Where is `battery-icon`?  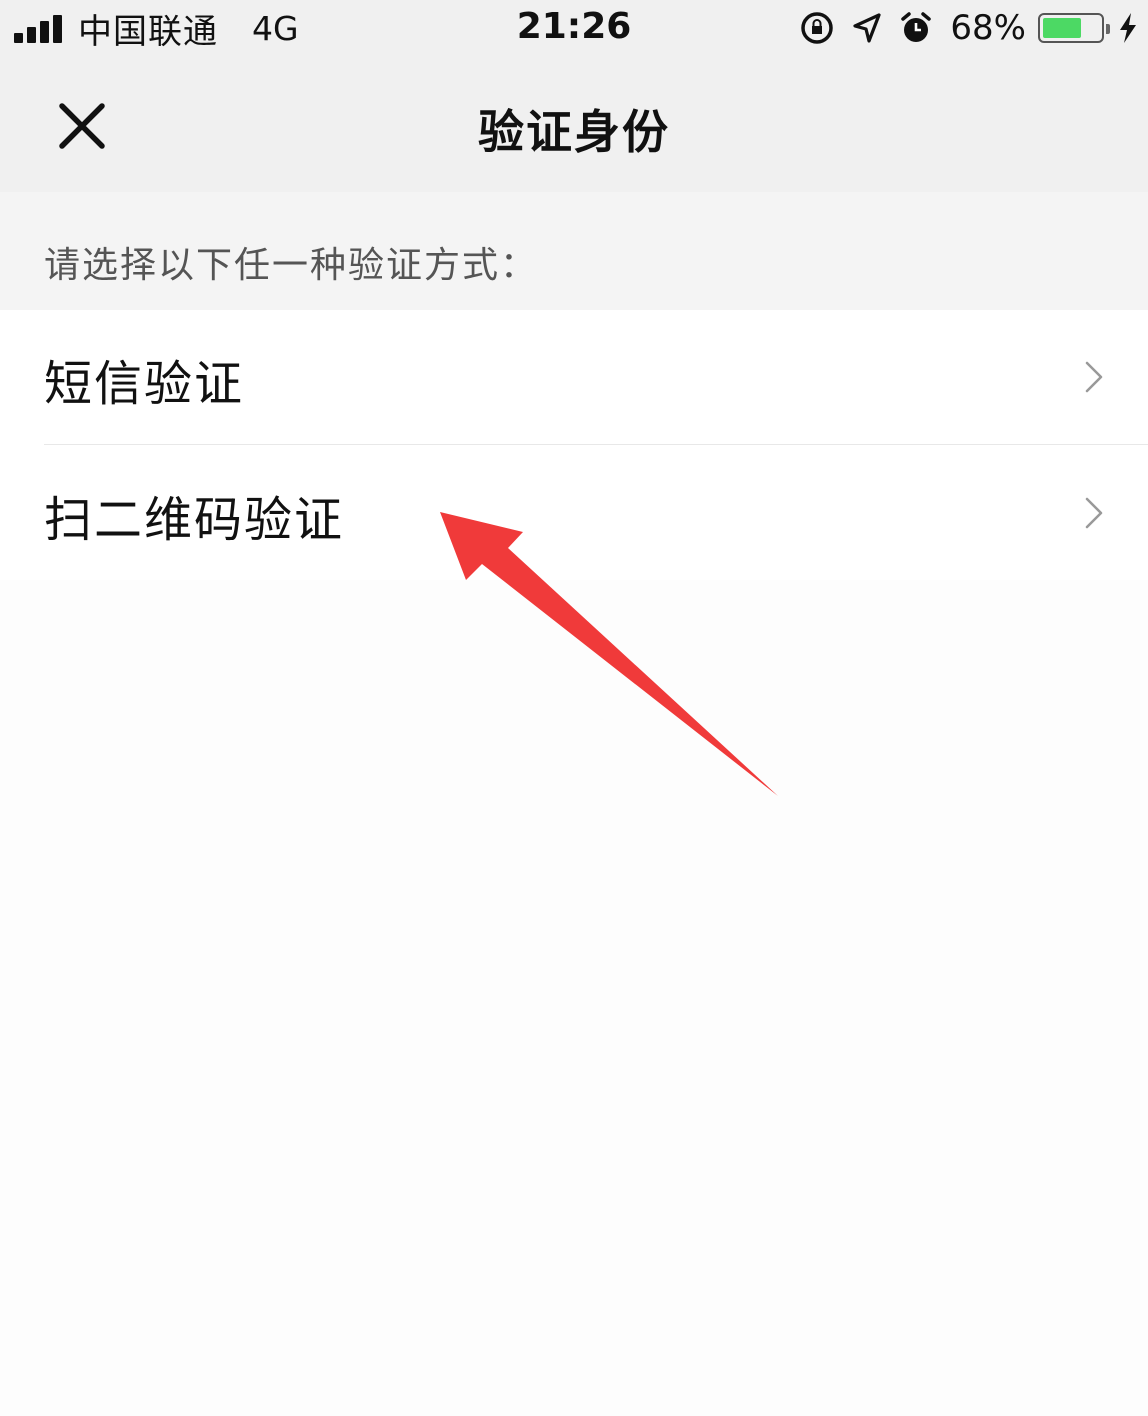 battery-icon is located at coordinates (1074, 28).